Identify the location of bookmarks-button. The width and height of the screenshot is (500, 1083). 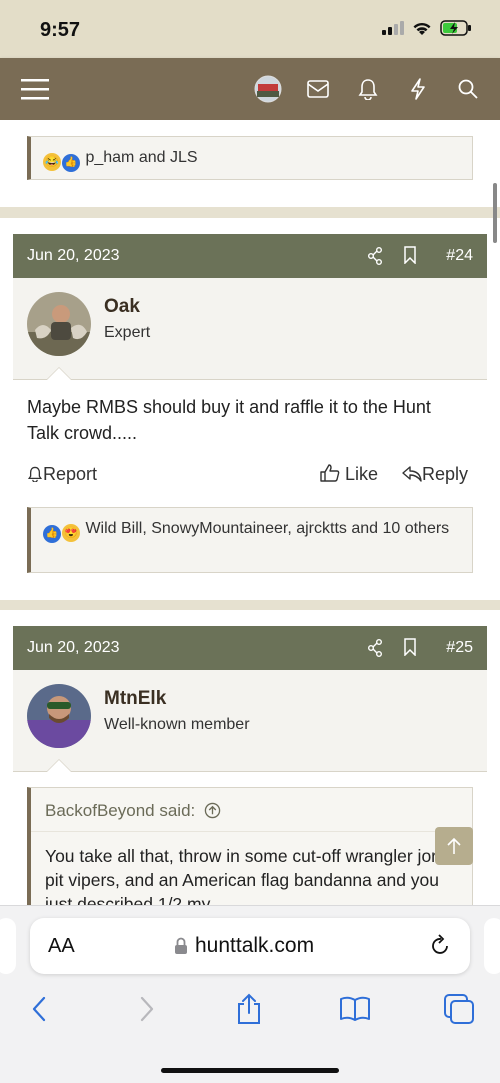
(355, 1009).